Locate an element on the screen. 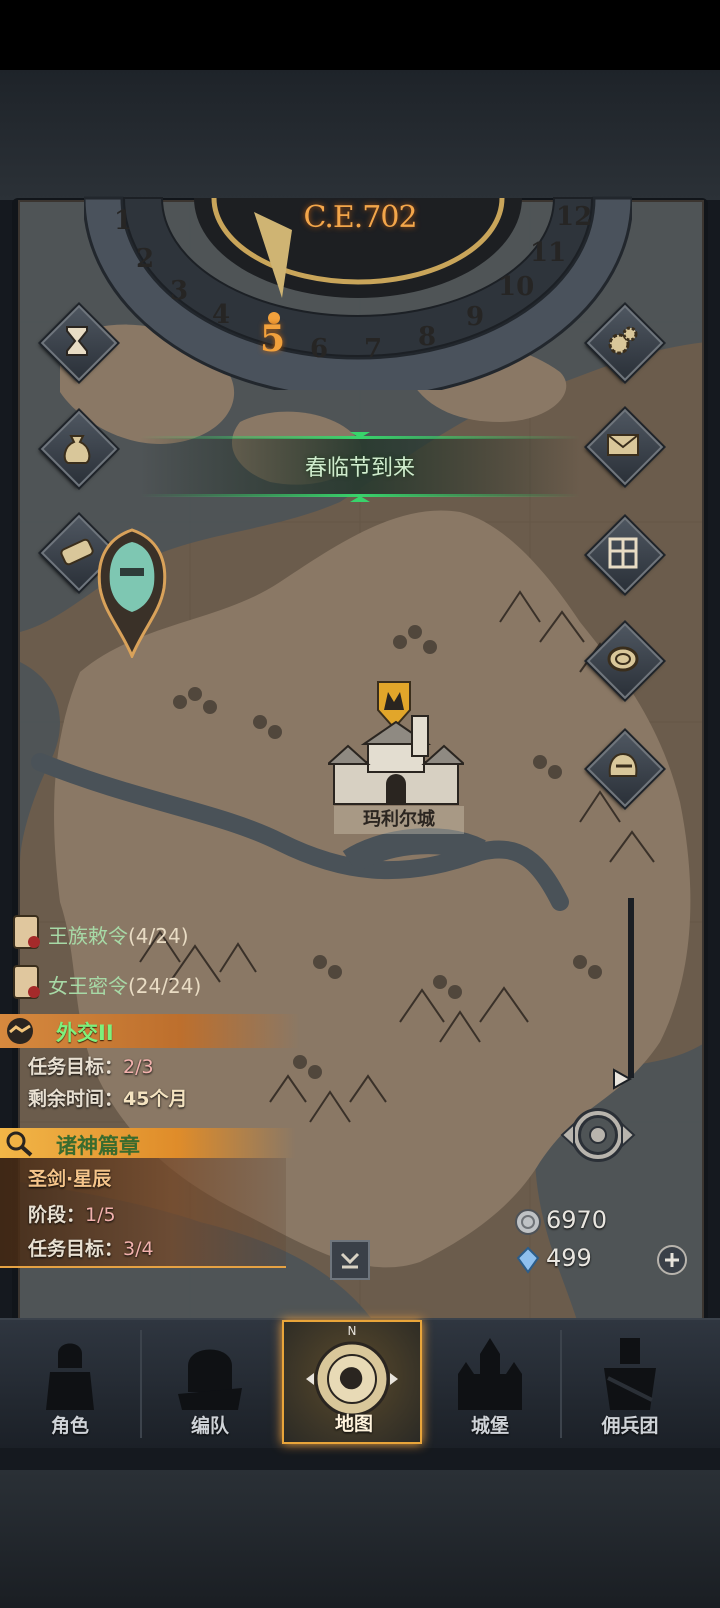 The image size is (720, 1608). stage-label: 阶段： is located at coordinates (57, 1215).